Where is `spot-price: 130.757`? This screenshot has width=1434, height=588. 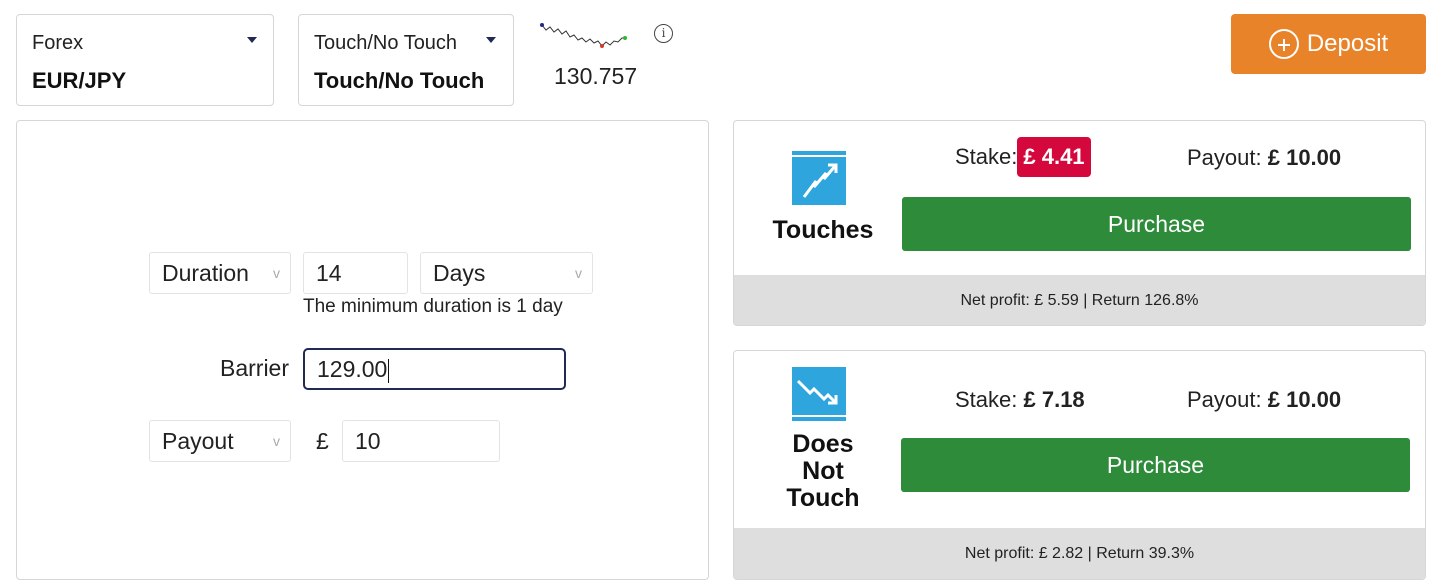 spot-price: 130.757 is located at coordinates (596, 76).